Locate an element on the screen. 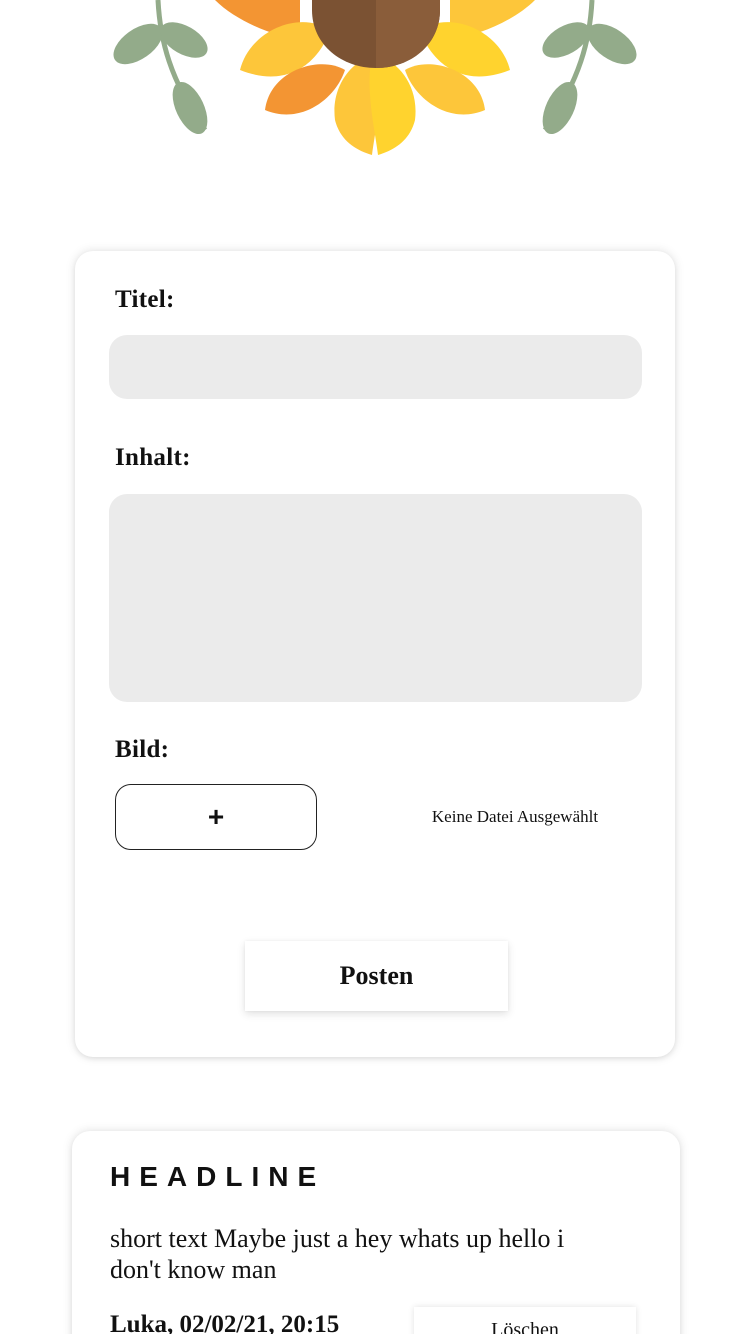  title-input is located at coordinates (375, 367).